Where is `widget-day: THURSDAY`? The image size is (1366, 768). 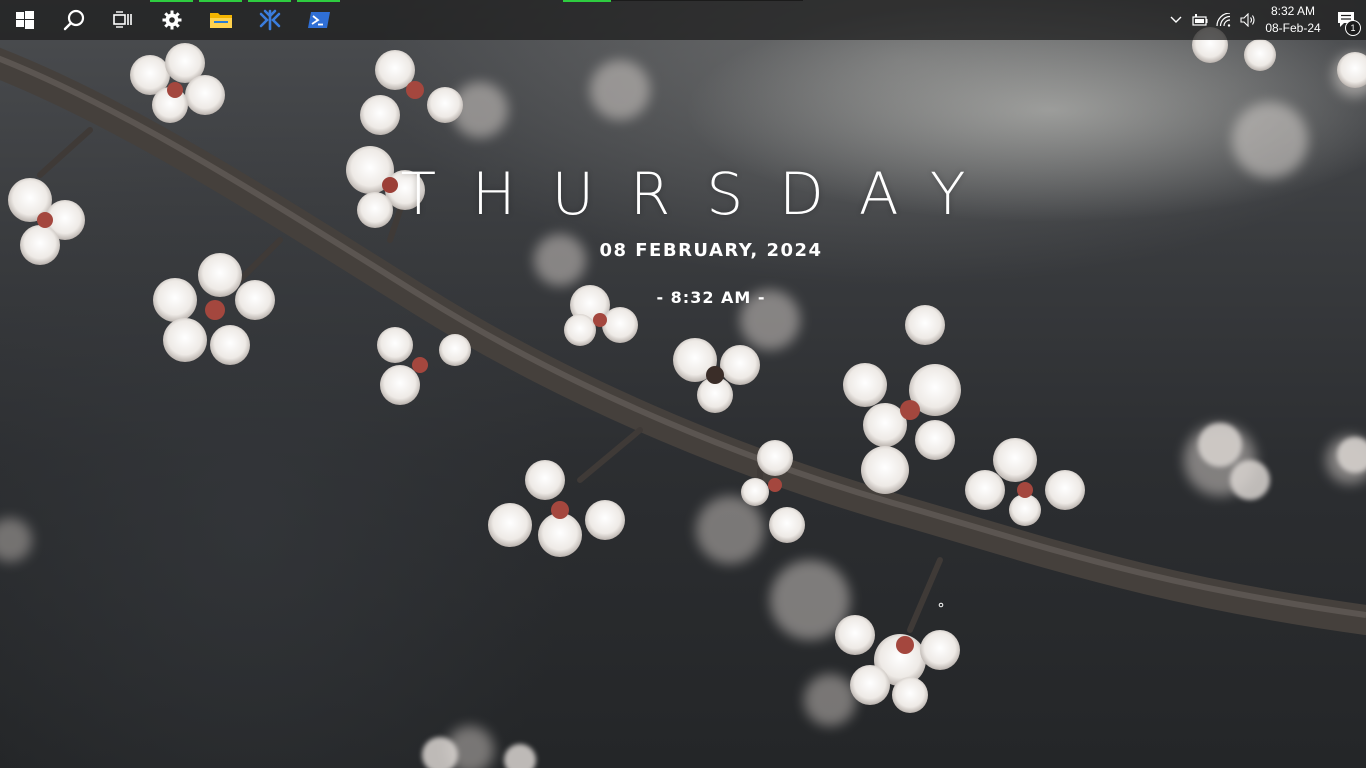 widget-day: THURSDAY is located at coordinates (701, 194).